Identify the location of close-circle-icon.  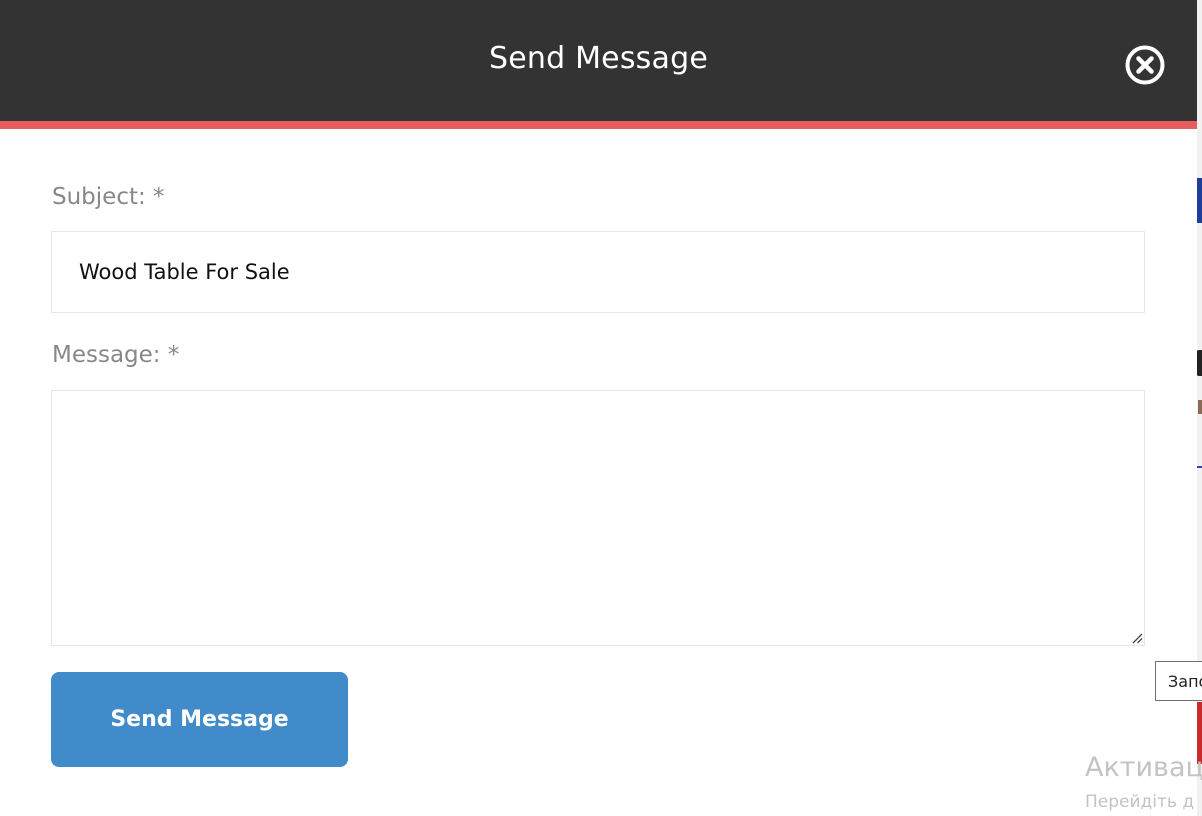
(1145, 65).